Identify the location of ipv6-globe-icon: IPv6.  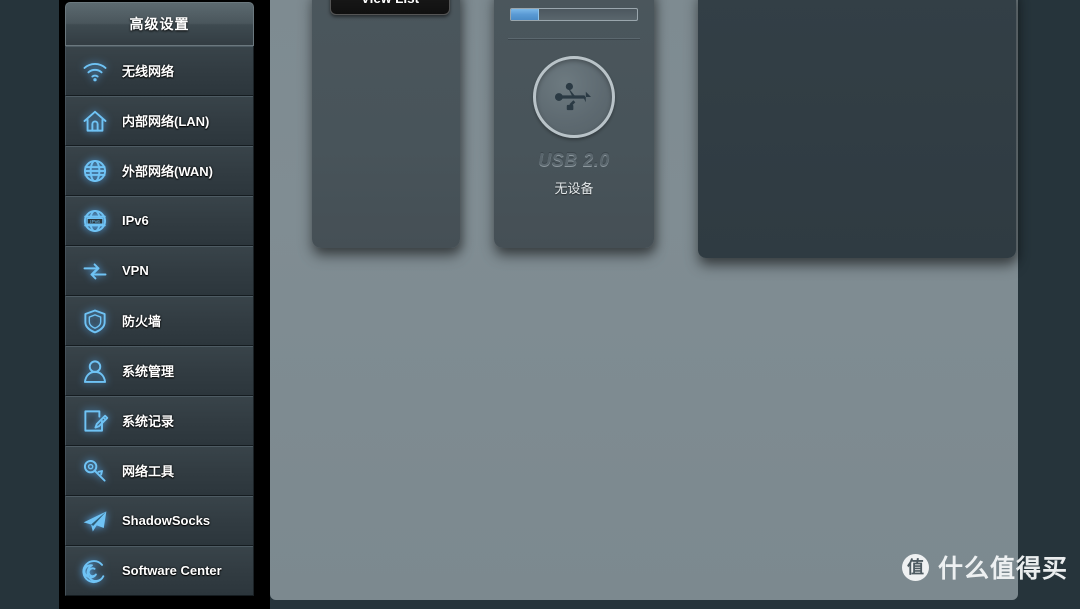
(95, 221).